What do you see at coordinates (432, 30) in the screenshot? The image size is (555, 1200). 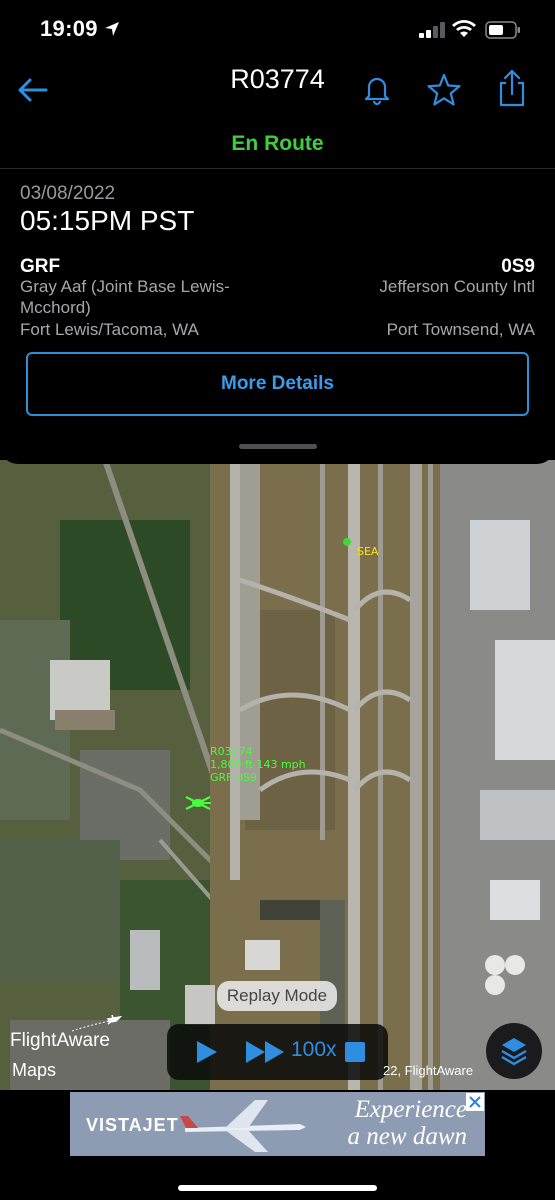 I see `signal-icon` at bounding box center [432, 30].